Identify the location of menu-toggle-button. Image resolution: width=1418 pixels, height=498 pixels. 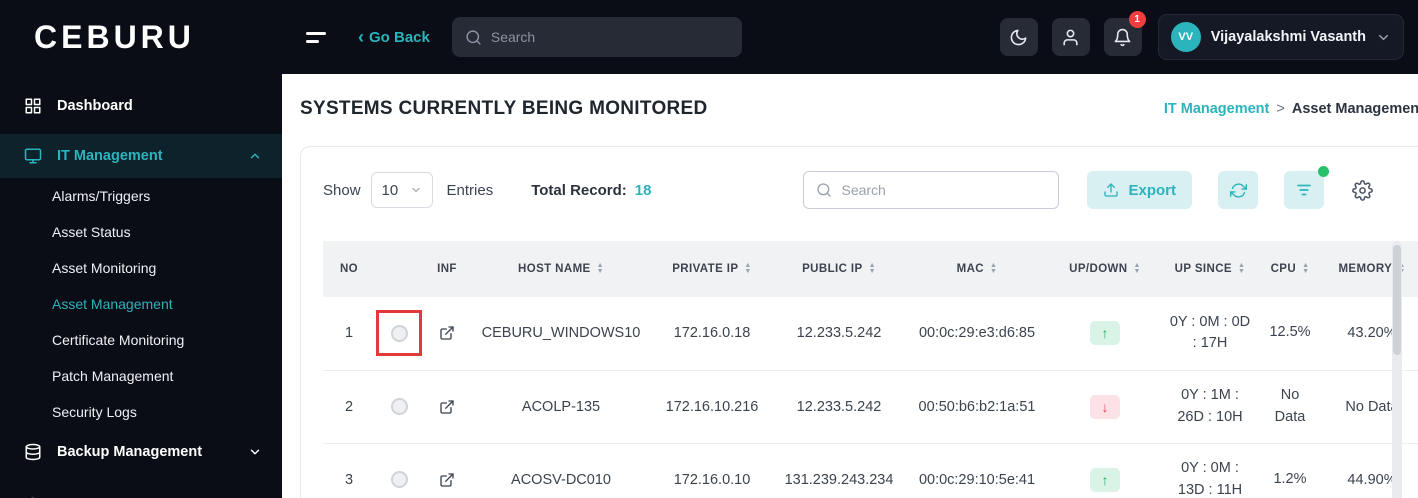
(316, 37).